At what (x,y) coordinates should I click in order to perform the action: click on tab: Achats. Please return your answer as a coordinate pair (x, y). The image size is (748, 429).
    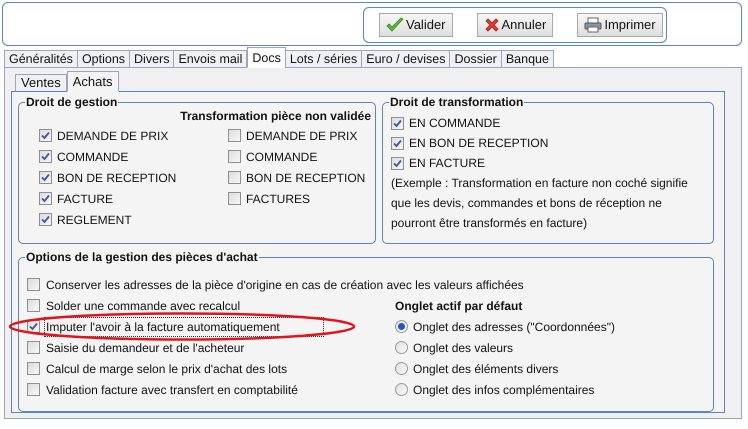
    Looking at the image, I should click on (92, 81).